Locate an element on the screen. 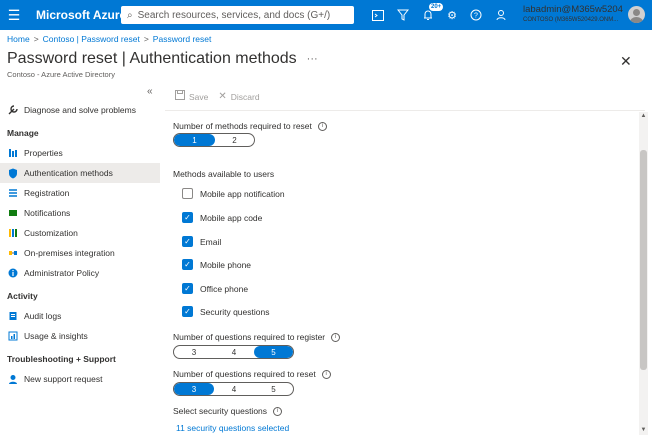 This screenshot has height=443, width=652. customization-icon is located at coordinates (13, 233).